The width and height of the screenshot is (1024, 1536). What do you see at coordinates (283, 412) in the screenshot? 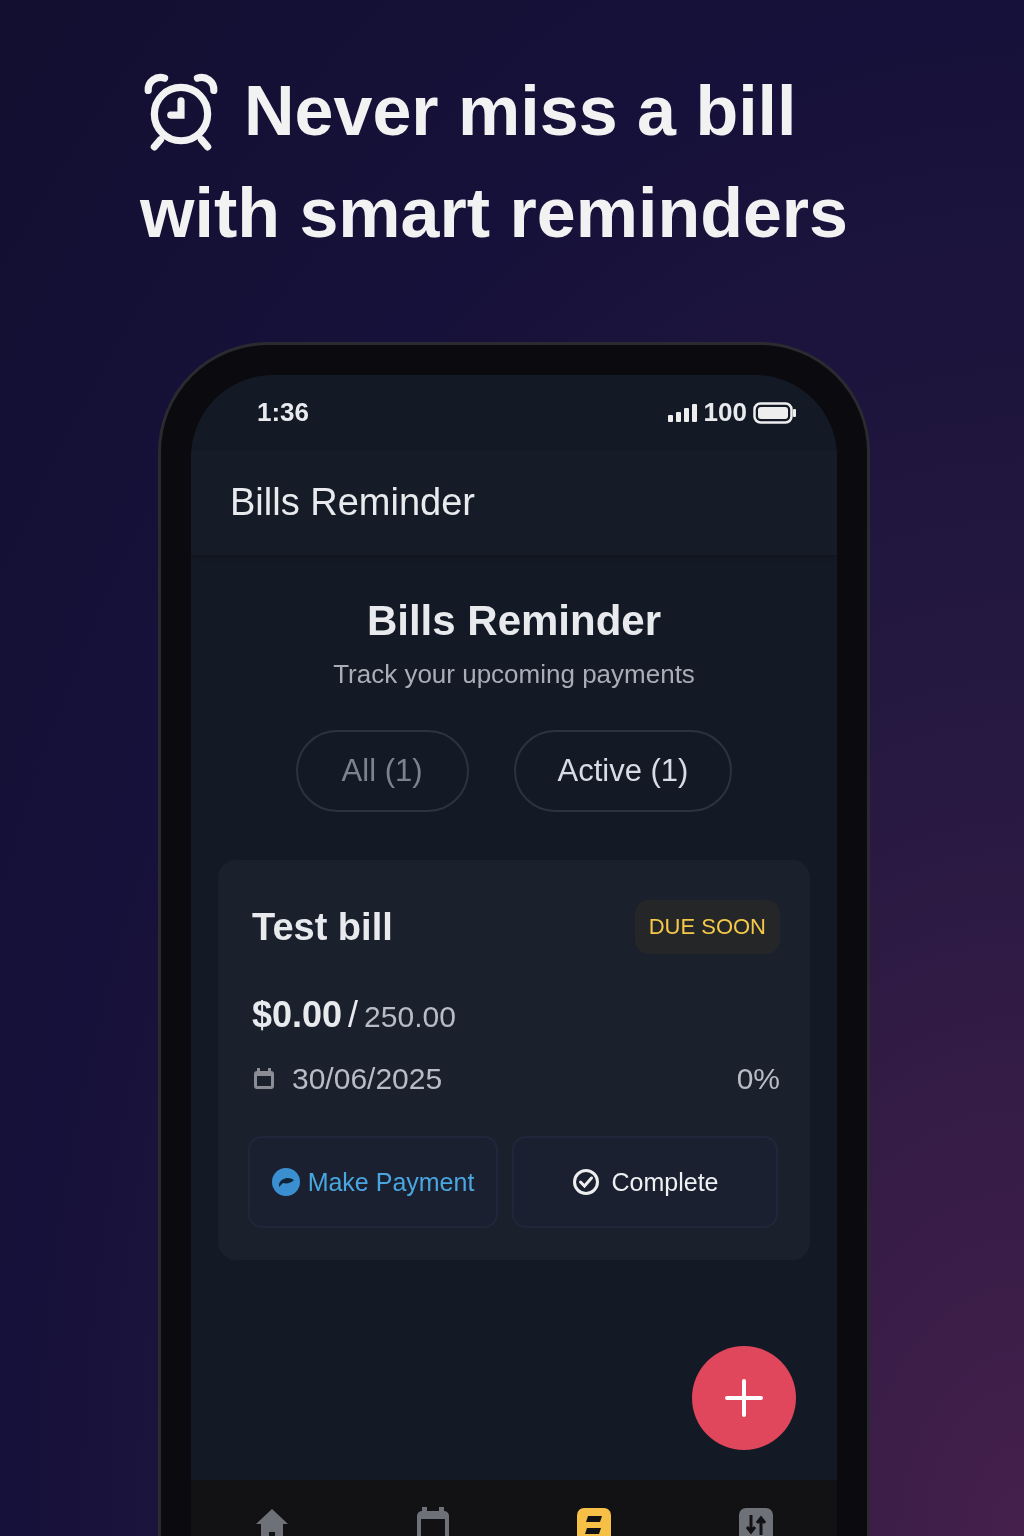
I see `status-time: 1:36` at bounding box center [283, 412].